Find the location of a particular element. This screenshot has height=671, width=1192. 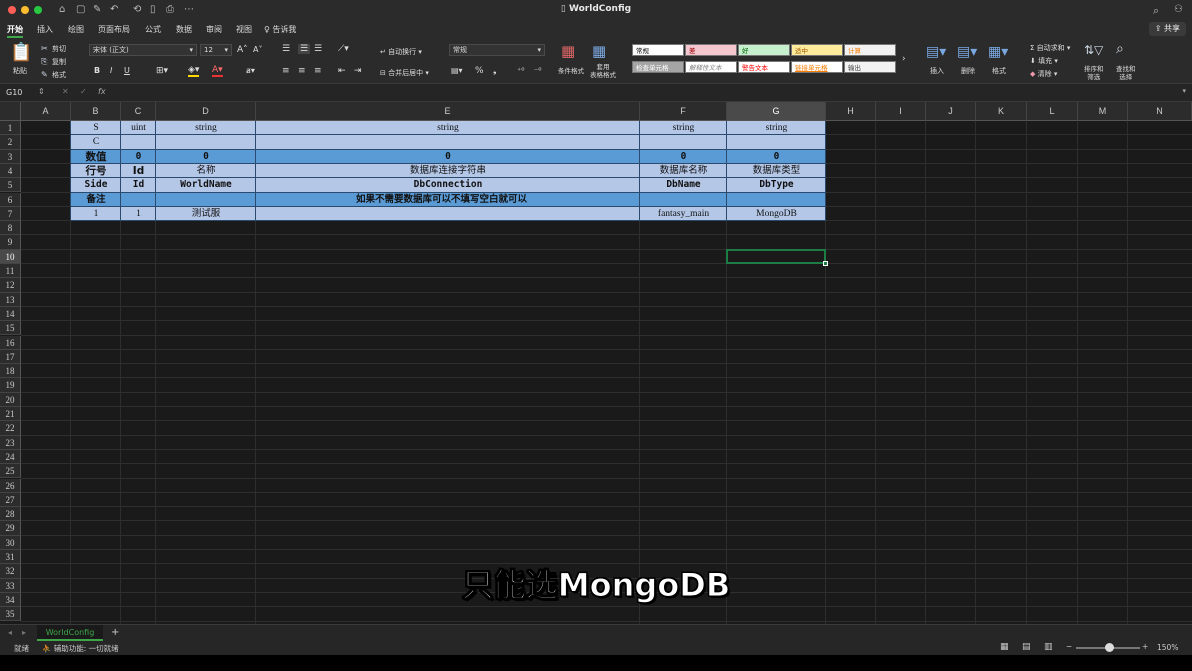

format-cells-icon: ▦▾ is located at coordinates (998, 52).